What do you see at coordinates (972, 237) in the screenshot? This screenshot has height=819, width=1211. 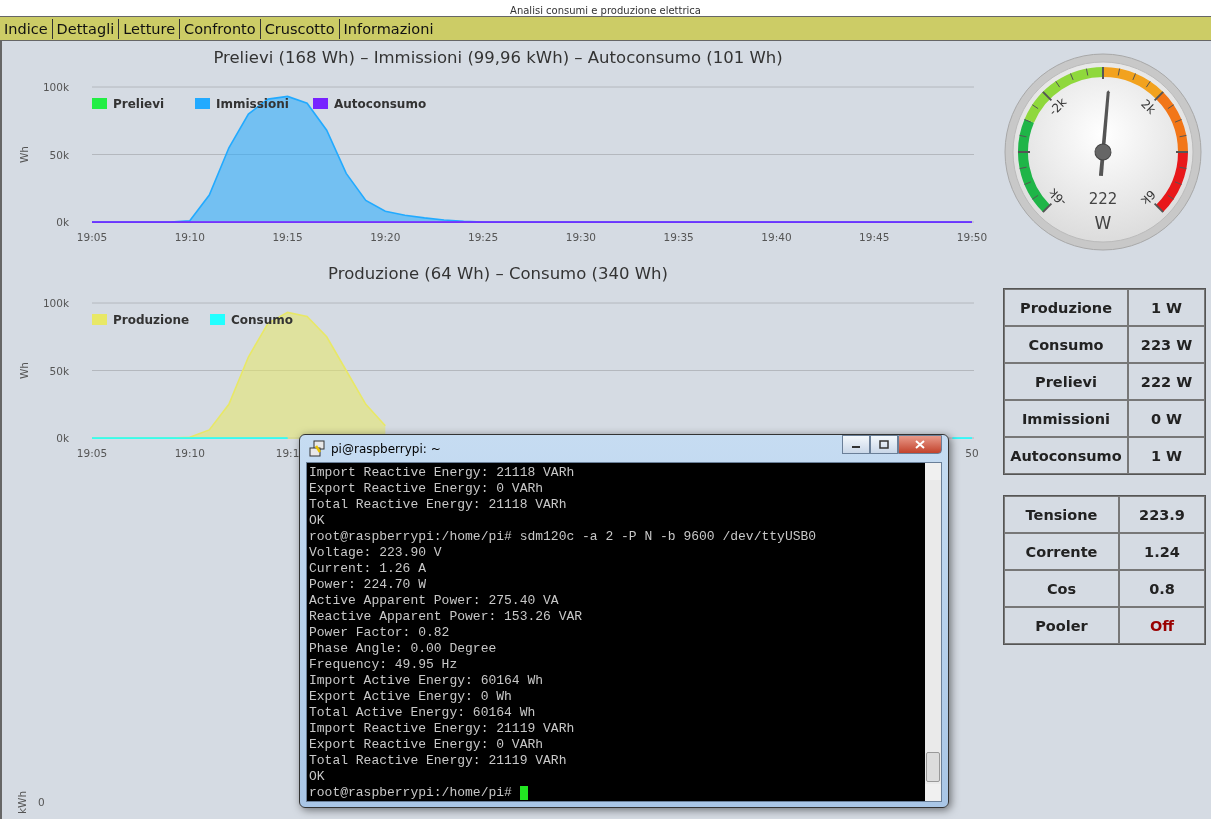 I see `x-tick-label: 19:50` at bounding box center [972, 237].